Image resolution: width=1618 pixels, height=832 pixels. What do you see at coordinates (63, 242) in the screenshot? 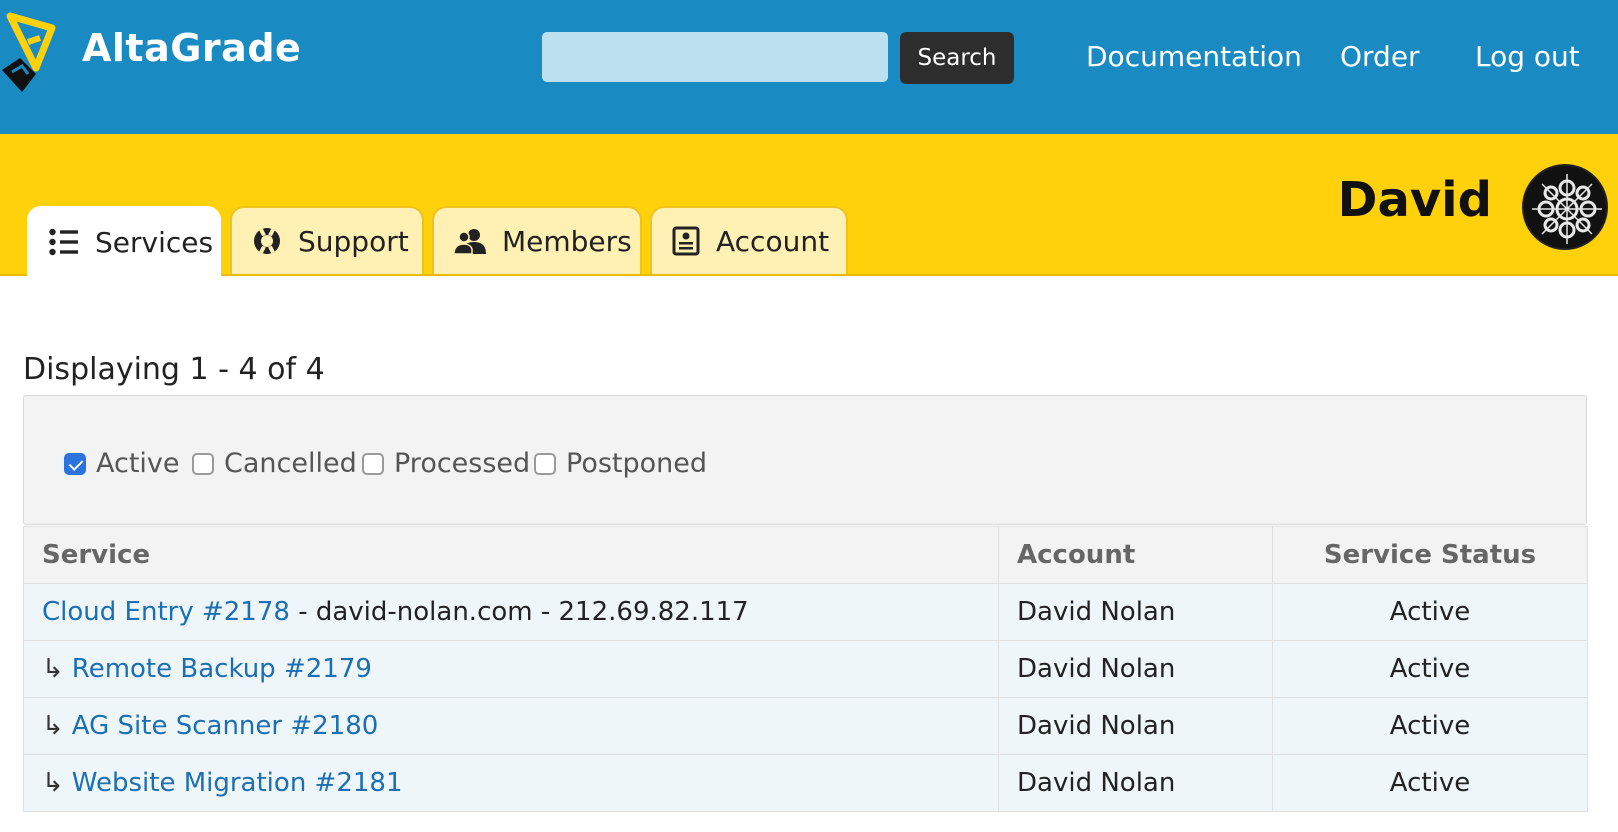
I see `list-icon` at bounding box center [63, 242].